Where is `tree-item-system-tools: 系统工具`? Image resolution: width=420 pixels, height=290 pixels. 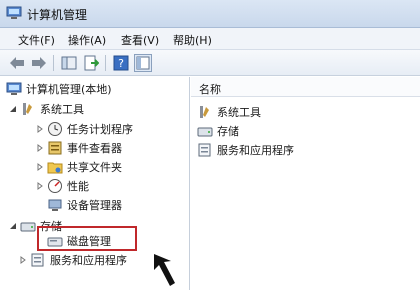
tree-item-system-tools: 系统工具 is located at coordinates (46, 109).